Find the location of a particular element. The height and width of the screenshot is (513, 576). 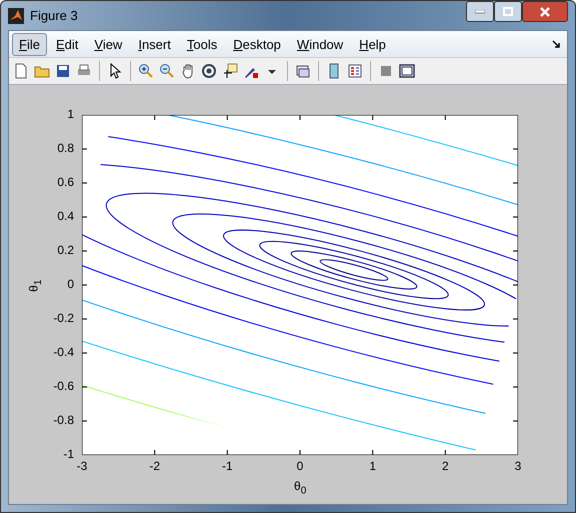

y-tick-label: -0.4 is located at coordinates (63, 352).